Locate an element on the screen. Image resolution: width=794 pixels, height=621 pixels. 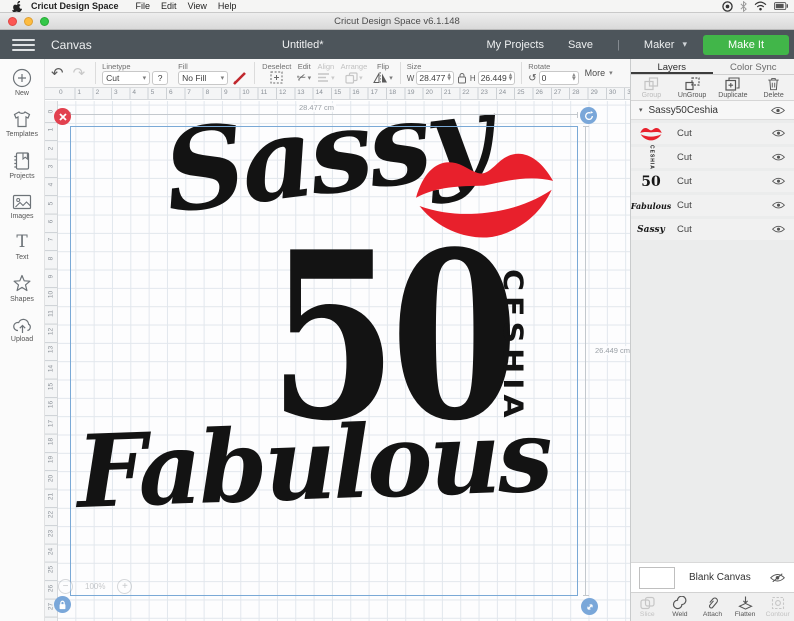
width-input: 28.477 ▲ ▼ is located at coordinates (435, 78).